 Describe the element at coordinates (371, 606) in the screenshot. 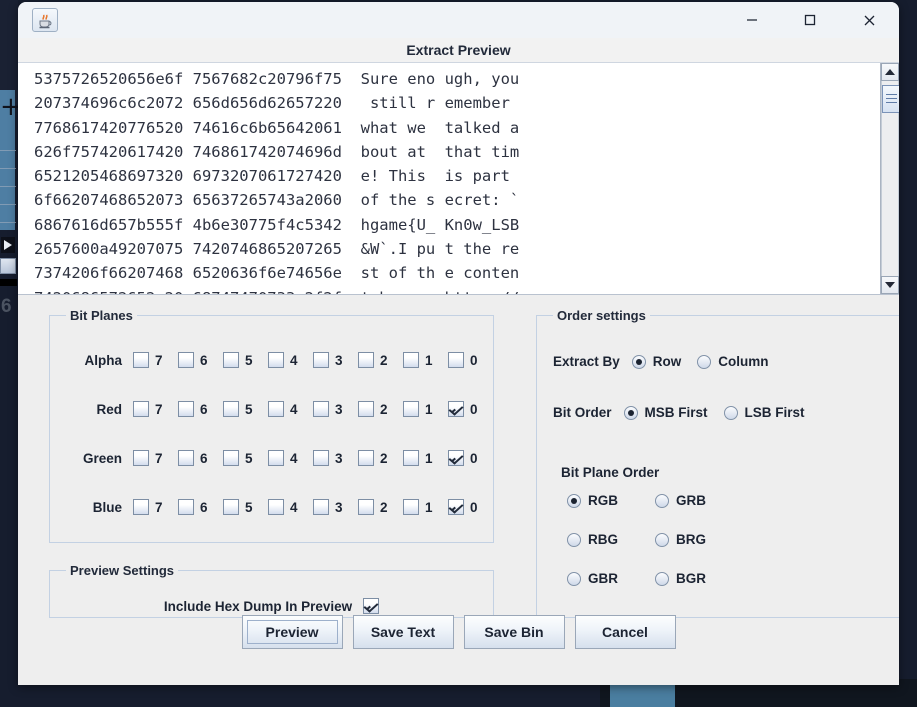

I see `include-hex-dump-checkbox` at that location.